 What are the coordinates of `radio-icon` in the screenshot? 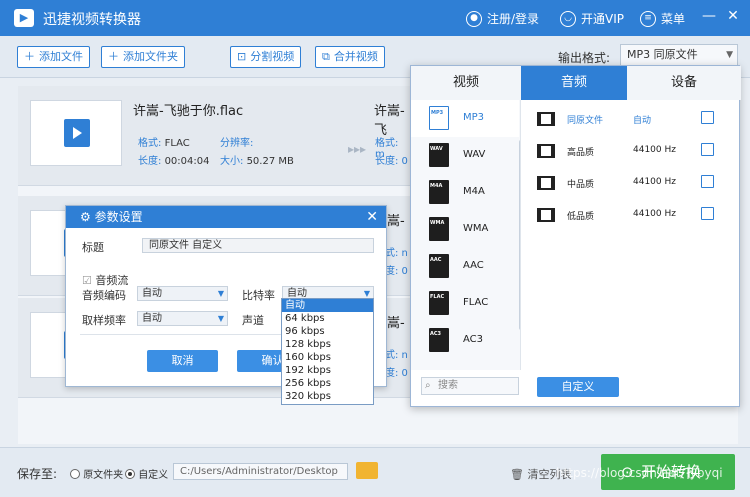 It's located at (75, 474).